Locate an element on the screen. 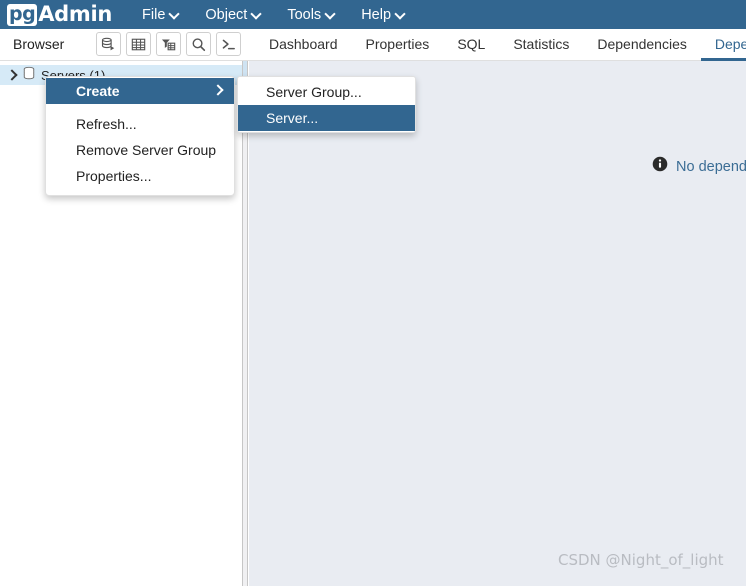  query-terminal-button is located at coordinates (228, 44).